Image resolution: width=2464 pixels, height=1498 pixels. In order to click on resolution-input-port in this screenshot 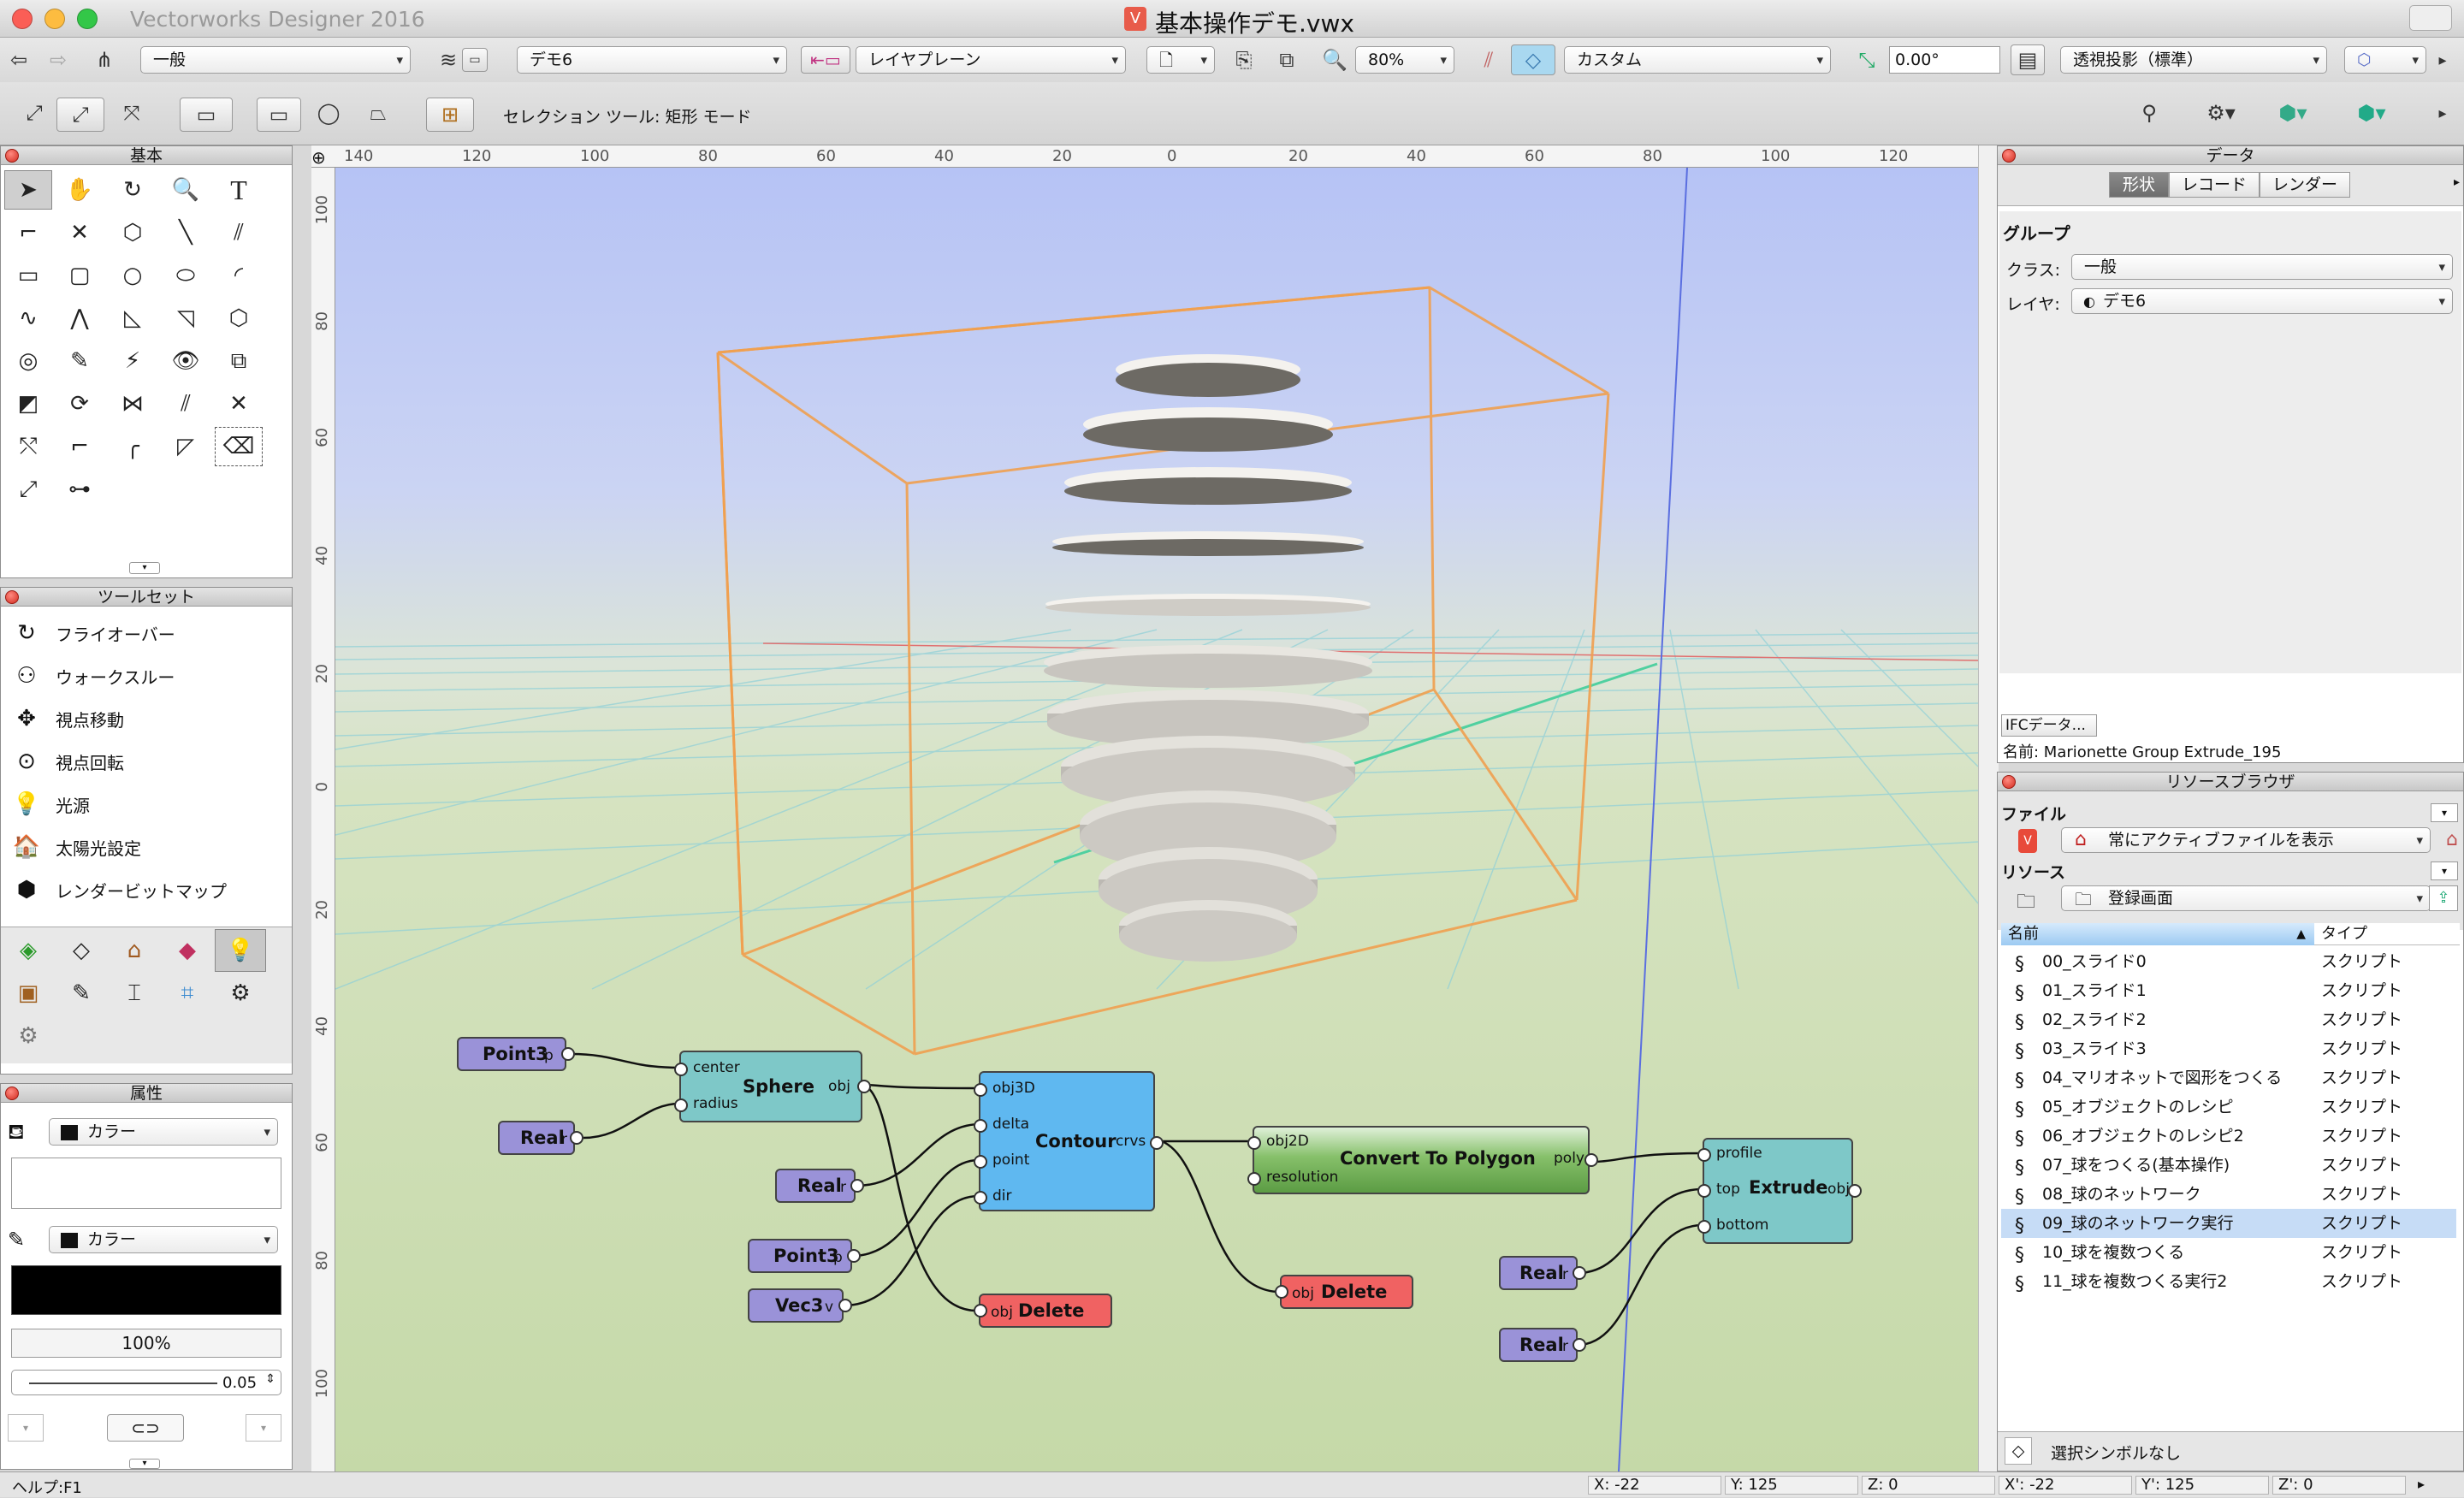, I will do `click(1254, 1179)`.